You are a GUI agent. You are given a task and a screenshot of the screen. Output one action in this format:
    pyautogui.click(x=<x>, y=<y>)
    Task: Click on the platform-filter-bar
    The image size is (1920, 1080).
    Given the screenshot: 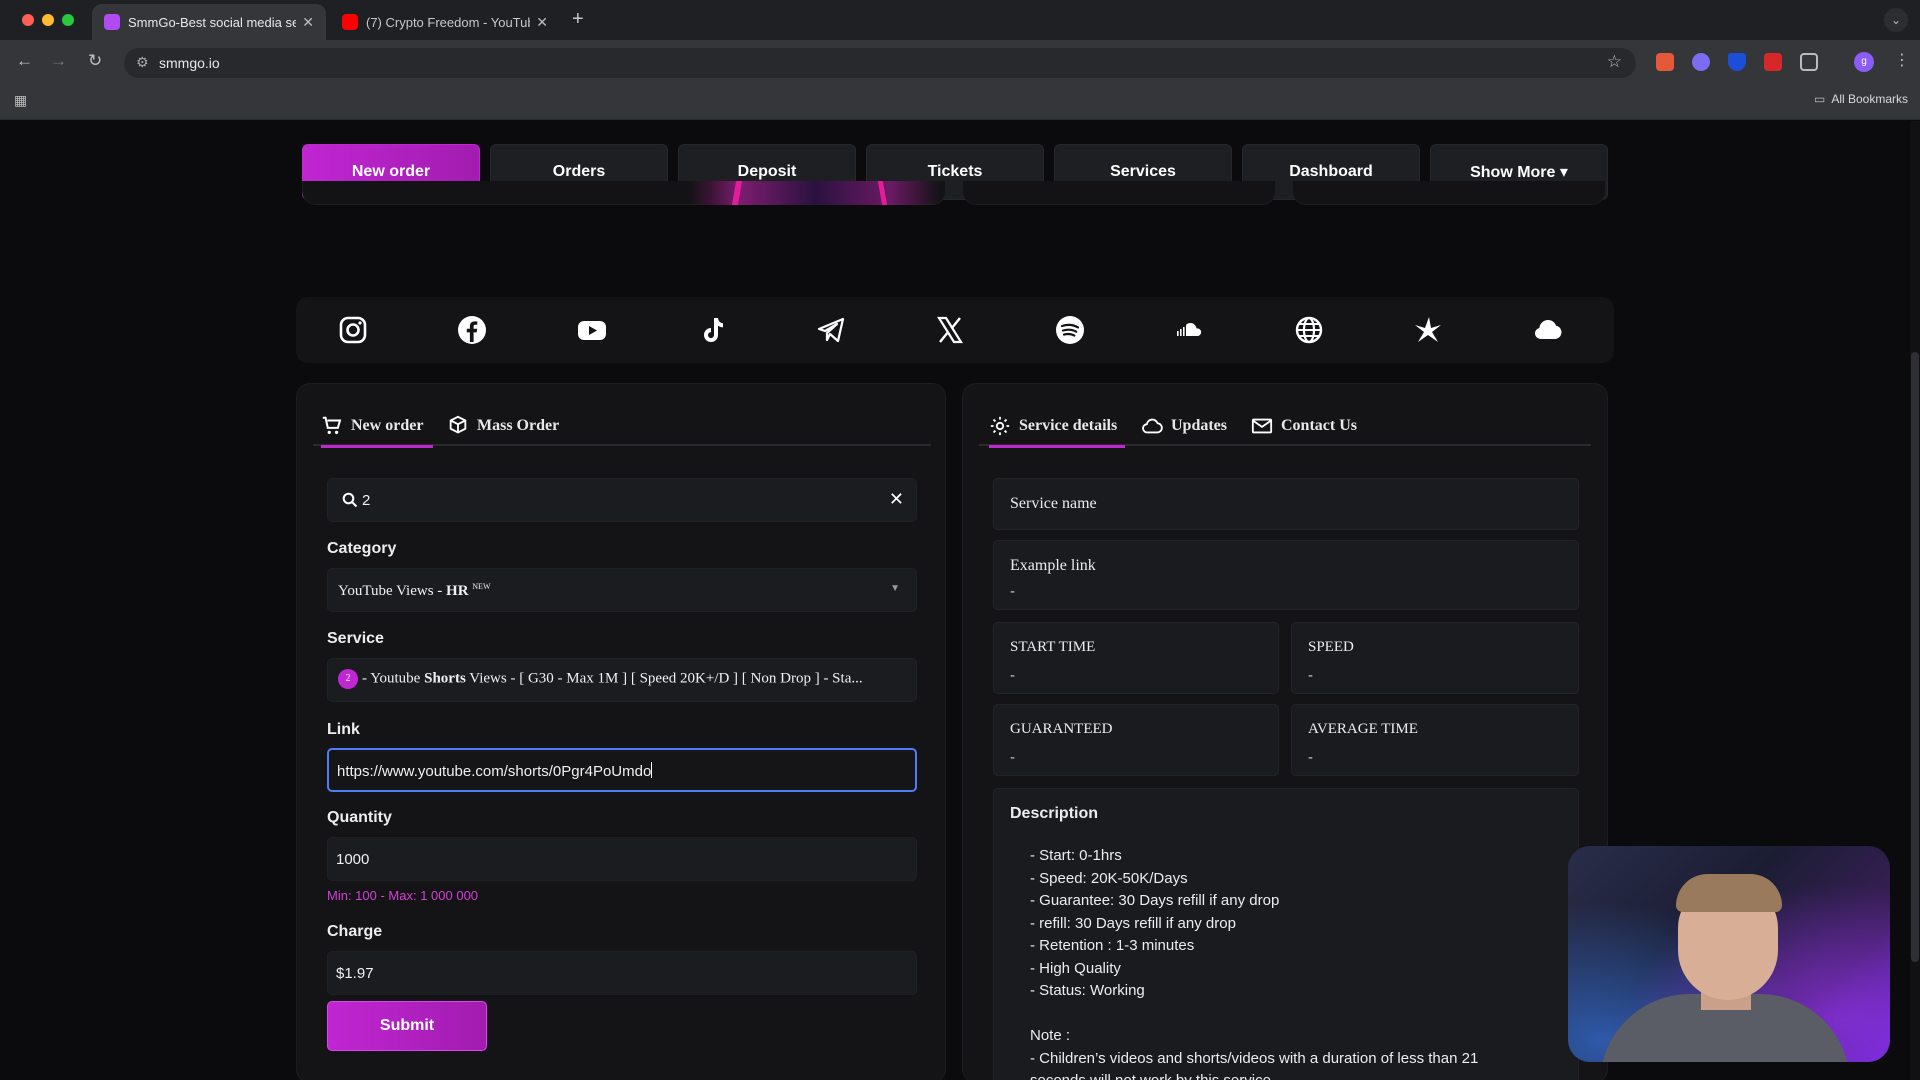 What is the action you would take?
    pyautogui.click(x=955, y=330)
    